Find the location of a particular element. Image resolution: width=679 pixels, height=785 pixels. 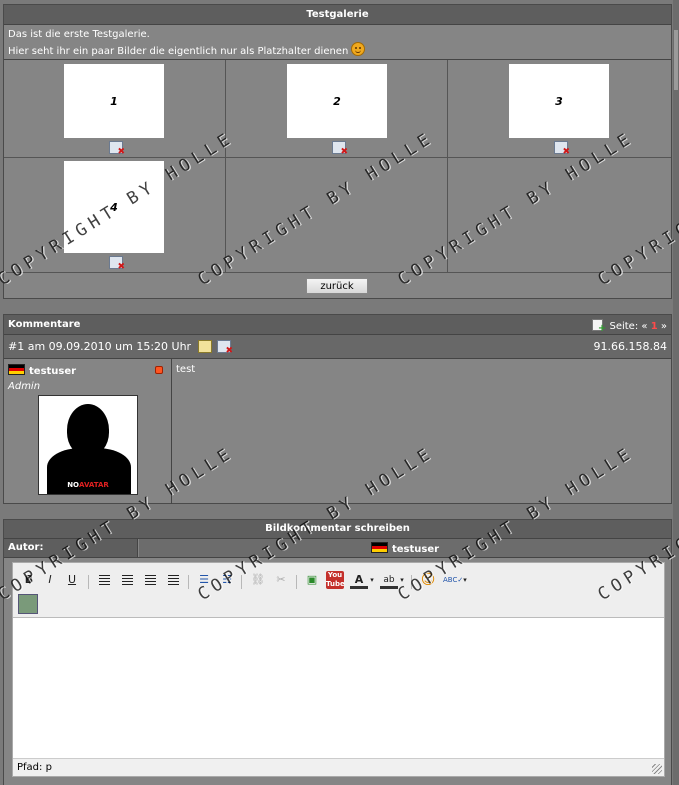

align-left-icon is located at coordinates (104, 580).